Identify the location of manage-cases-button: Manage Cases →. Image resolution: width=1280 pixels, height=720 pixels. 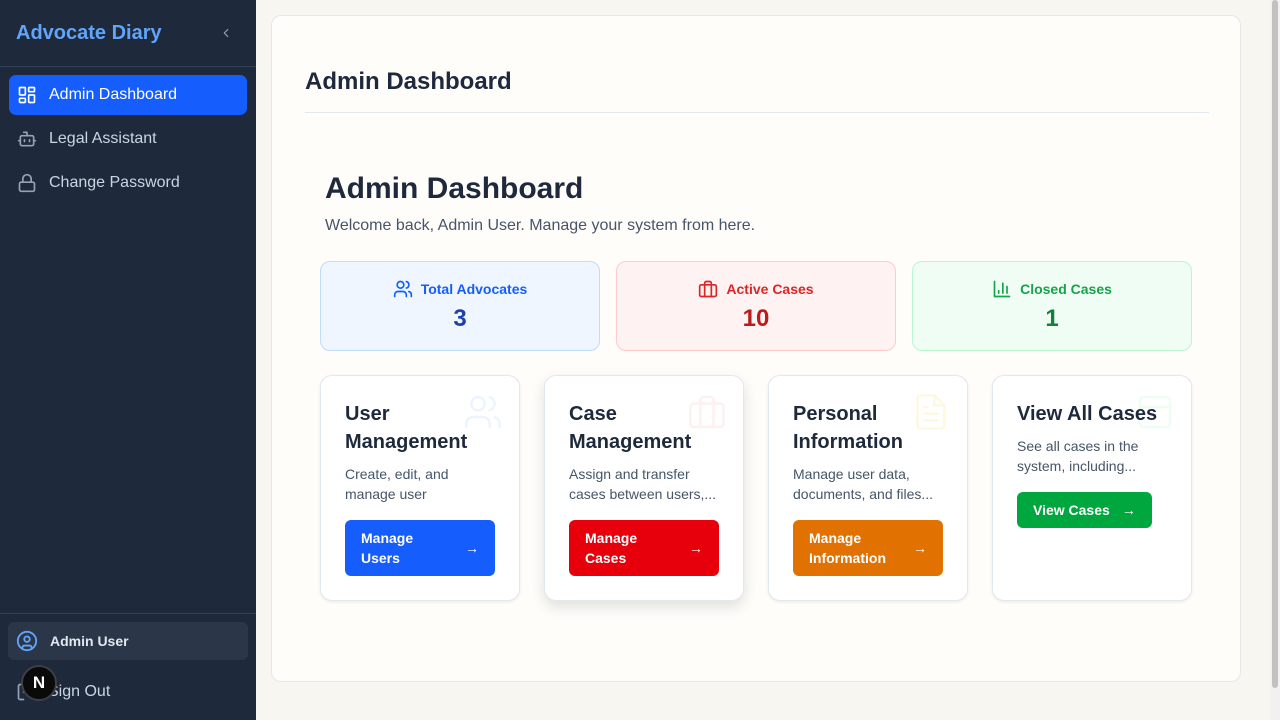
(644, 548).